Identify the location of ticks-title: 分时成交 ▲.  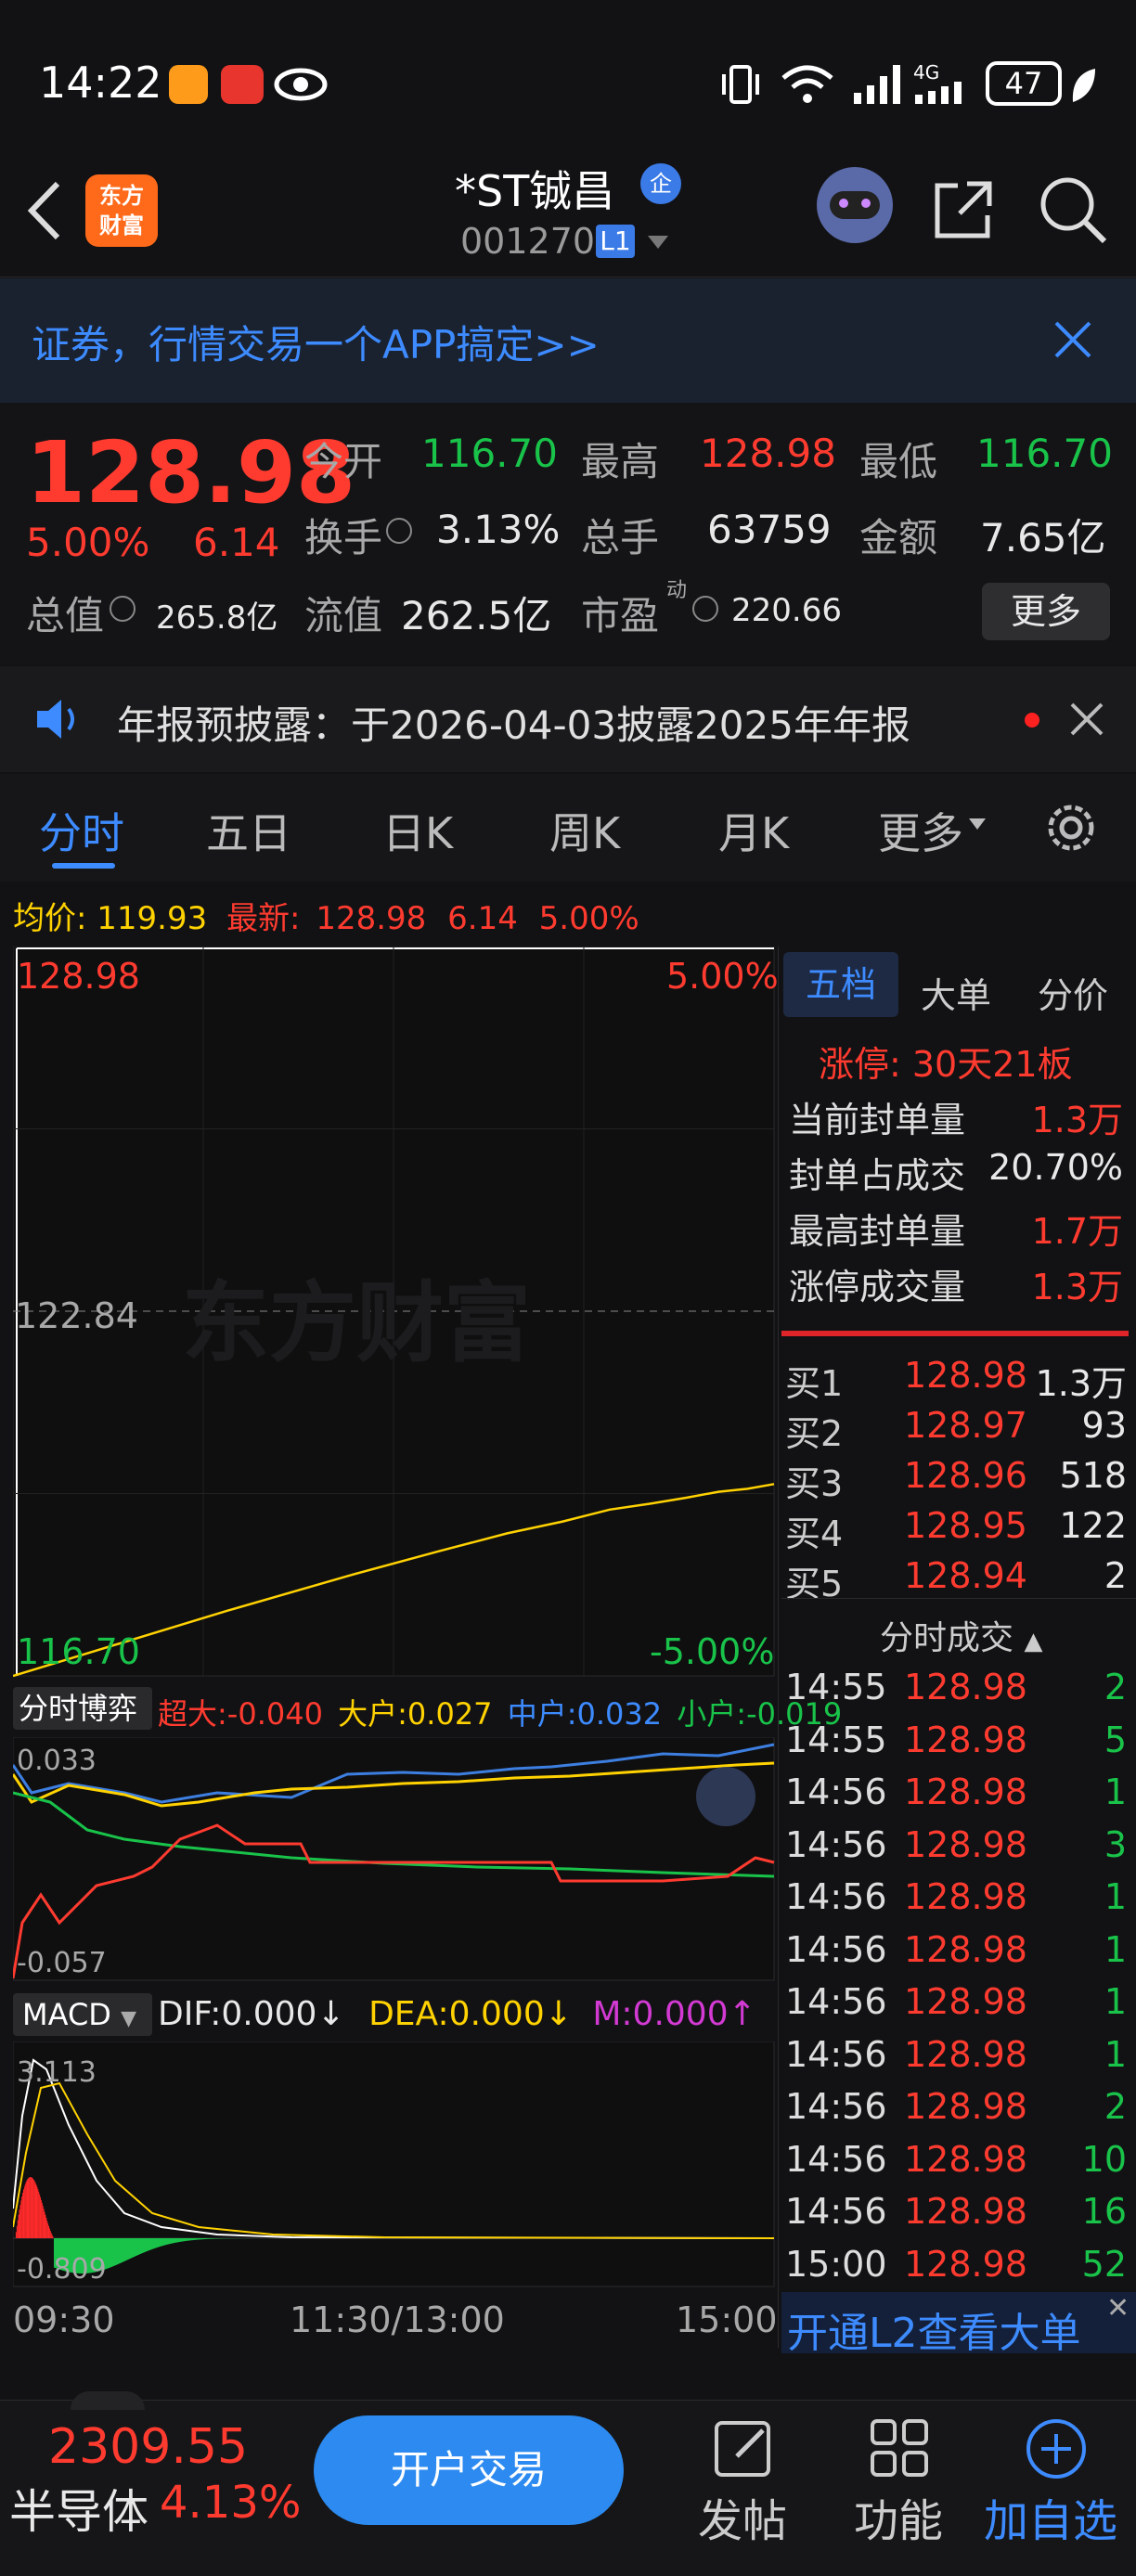
(961, 1635).